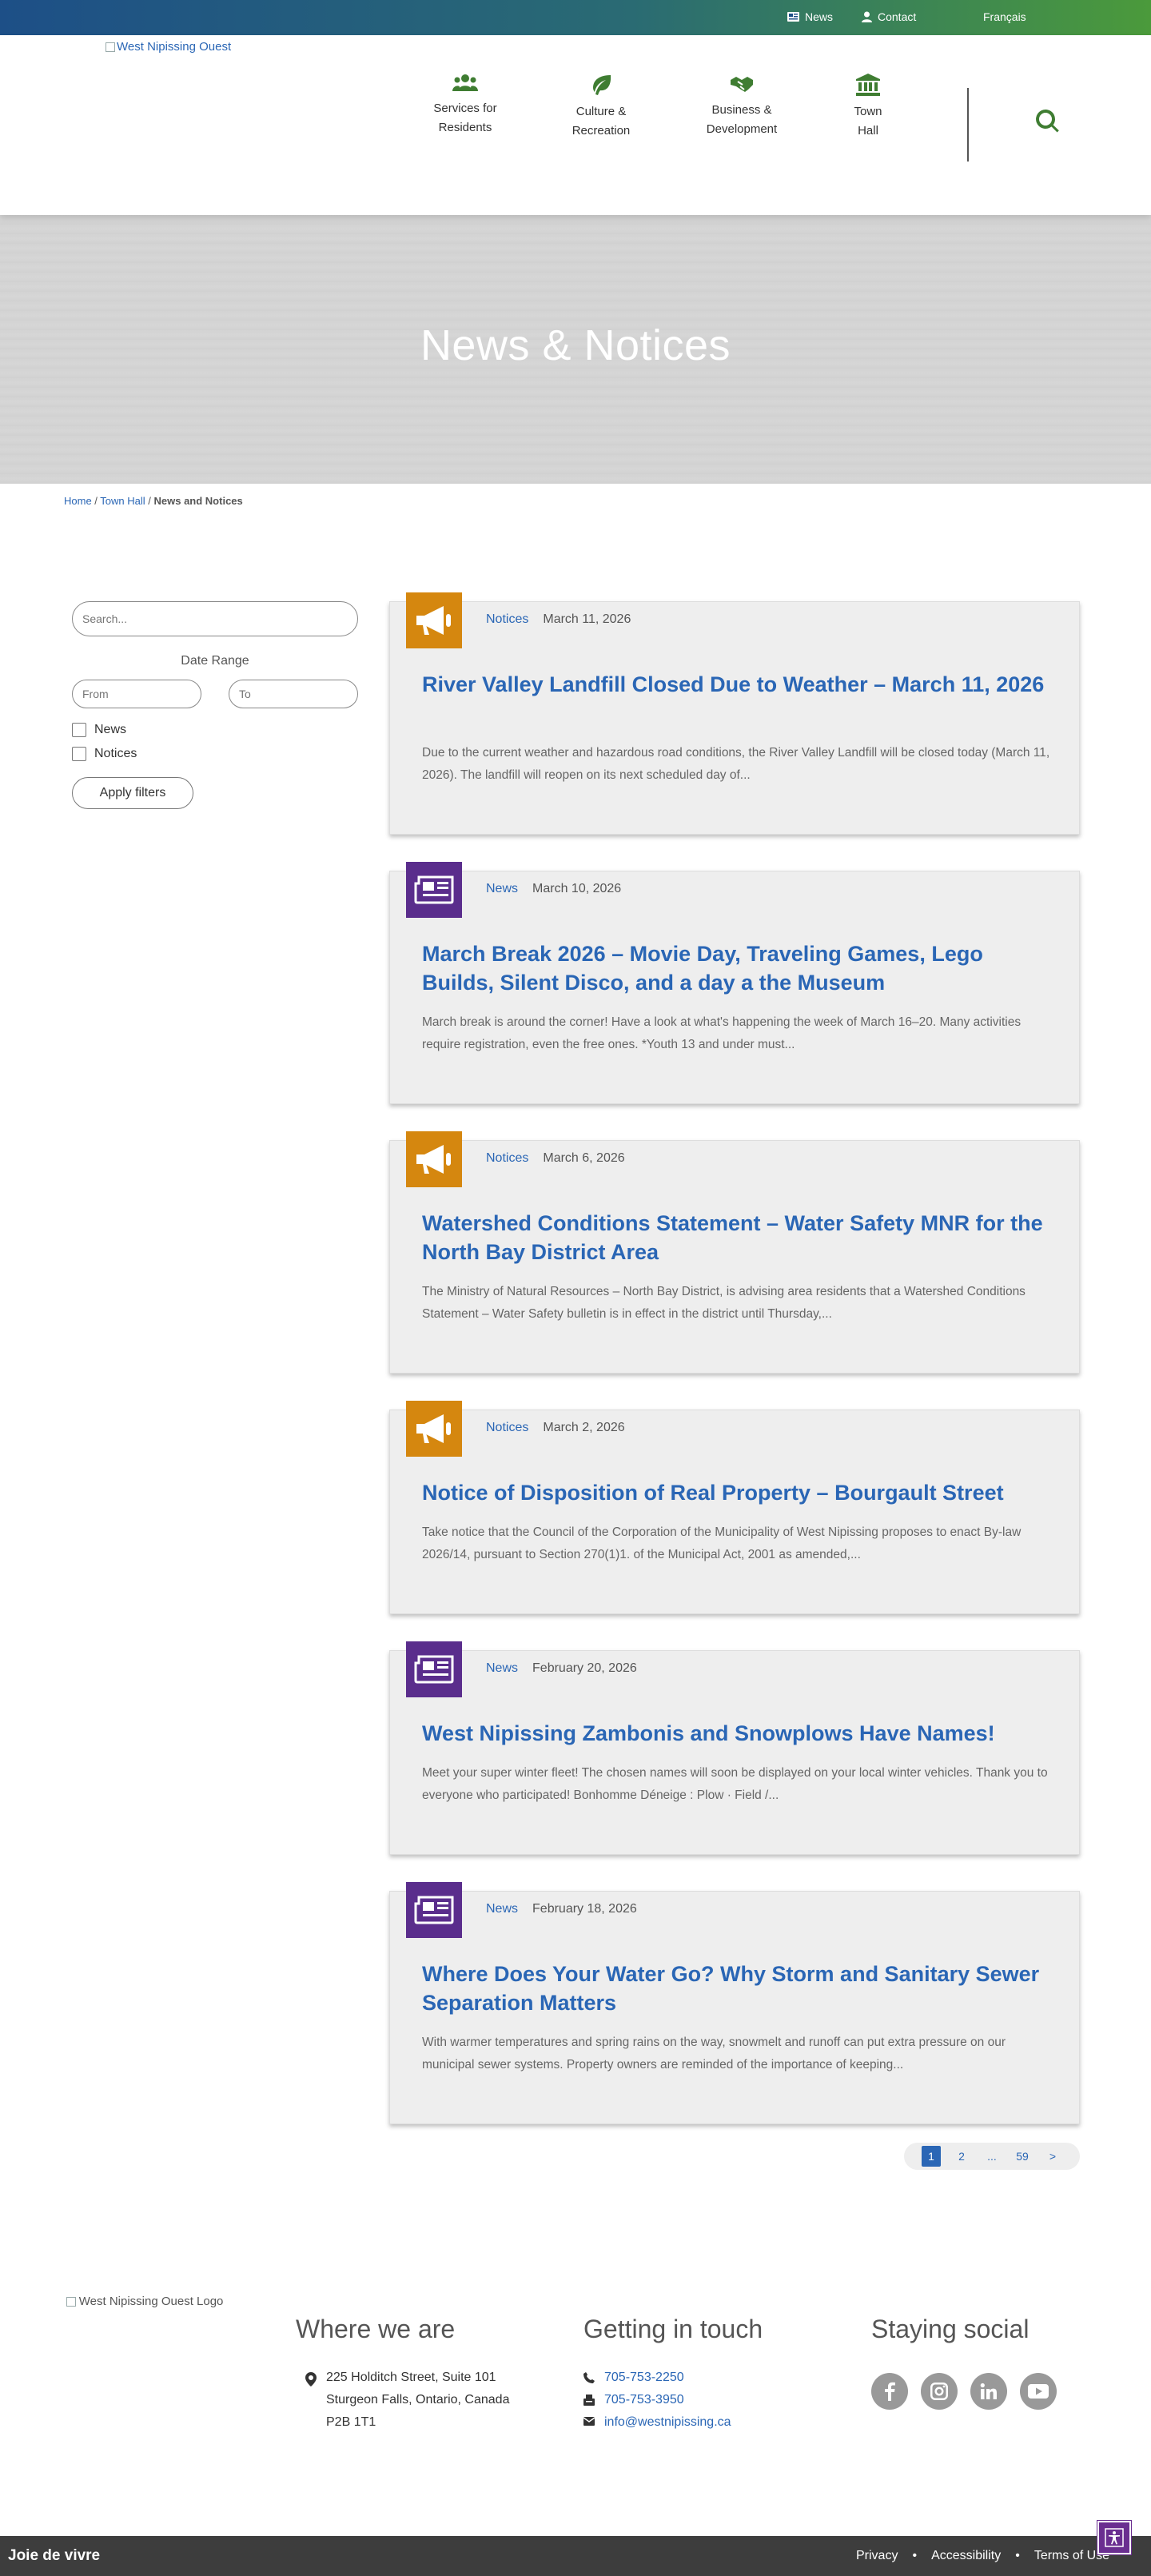  Describe the element at coordinates (215, 754) in the screenshot. I see `filter-notices-option: Notices` at that location.